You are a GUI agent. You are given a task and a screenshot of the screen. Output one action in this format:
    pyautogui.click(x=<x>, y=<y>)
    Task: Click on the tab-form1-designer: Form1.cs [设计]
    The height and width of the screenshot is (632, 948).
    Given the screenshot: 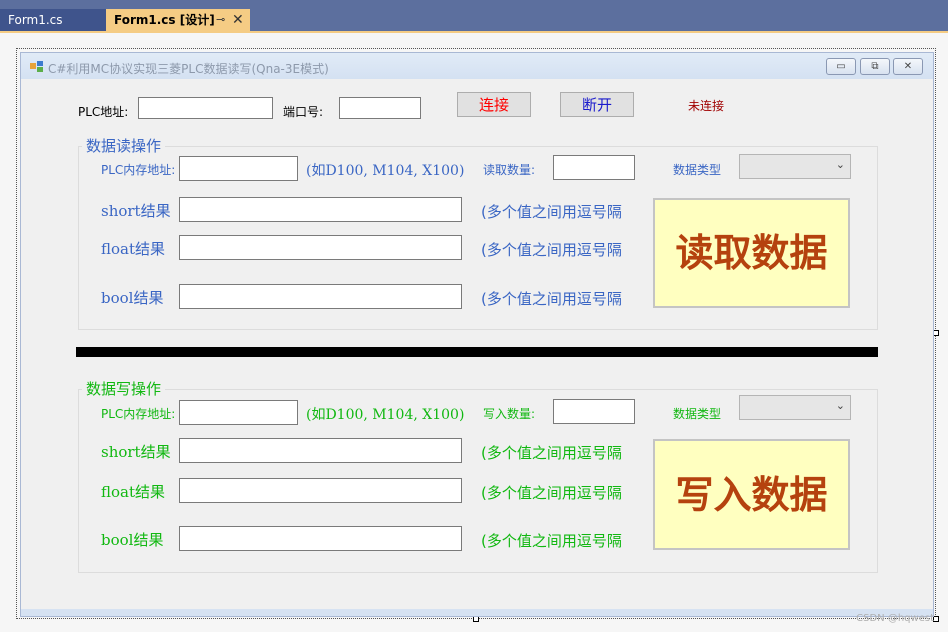 What is the action you would take?
    pyautogui.click(x=178, y=20)
    